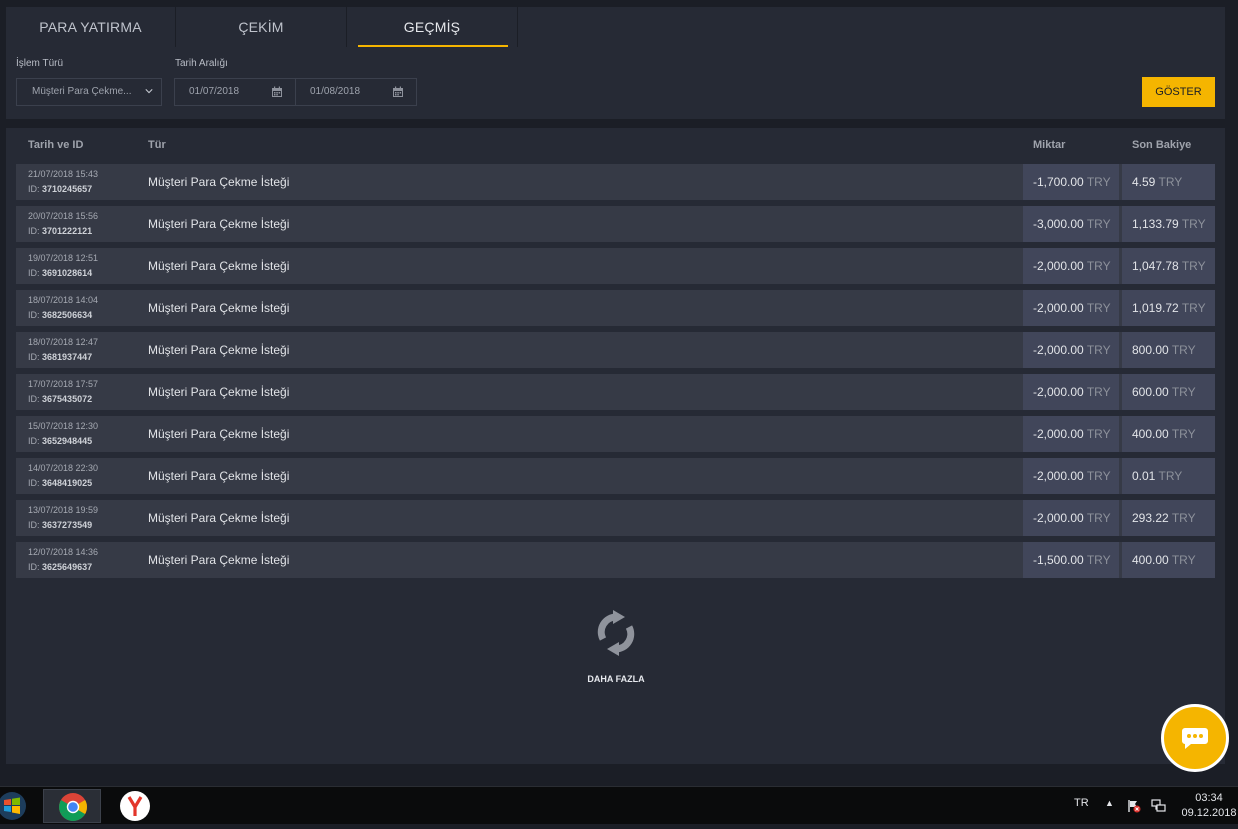 Image resolution: width=1238 pixels, height=829 pixels. Describe the element at coordinates (91, 27) in the screenshot. I see `tab-para-yatirma: PARA YATIRMA` at that location.